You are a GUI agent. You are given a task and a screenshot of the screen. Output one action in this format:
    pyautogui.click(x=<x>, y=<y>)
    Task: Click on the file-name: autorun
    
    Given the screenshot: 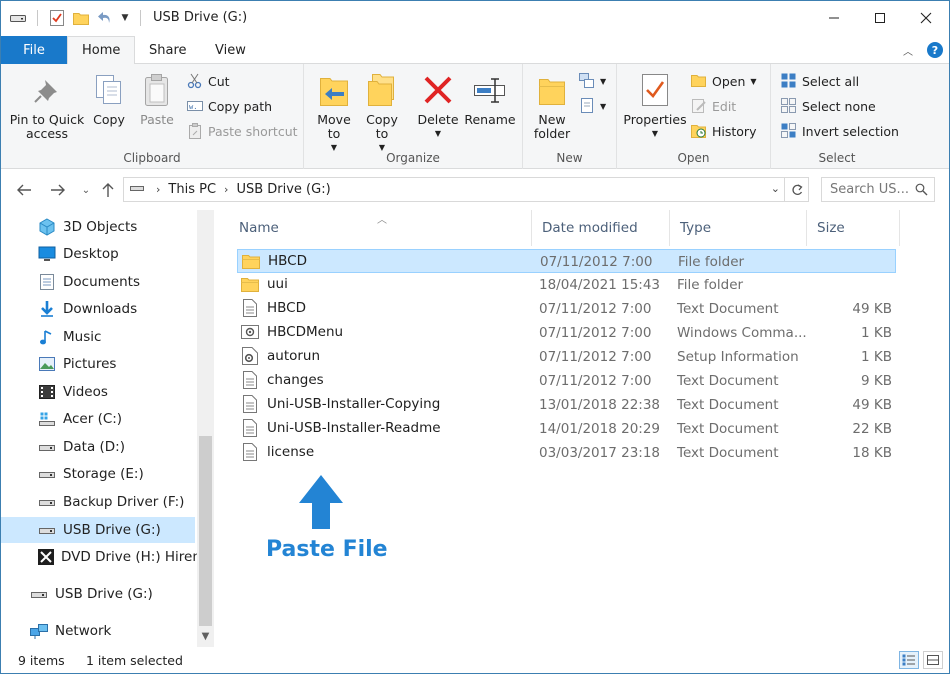 What is the action you would take?
    pyautogui.click(x=294, y=356)
    